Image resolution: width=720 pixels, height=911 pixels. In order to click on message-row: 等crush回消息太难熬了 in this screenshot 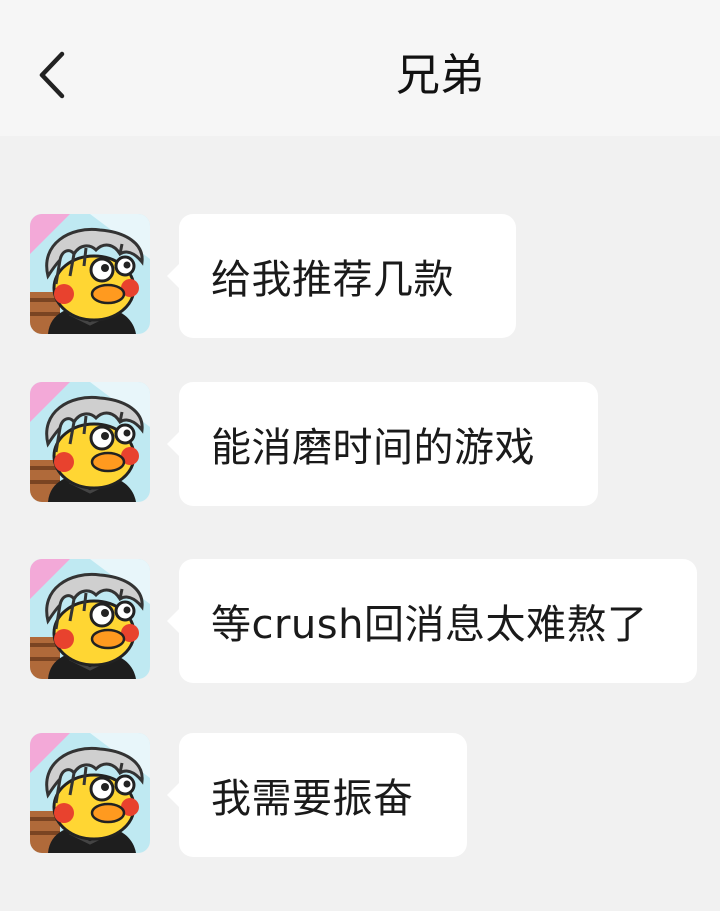, I will do `click(360, 621)`.